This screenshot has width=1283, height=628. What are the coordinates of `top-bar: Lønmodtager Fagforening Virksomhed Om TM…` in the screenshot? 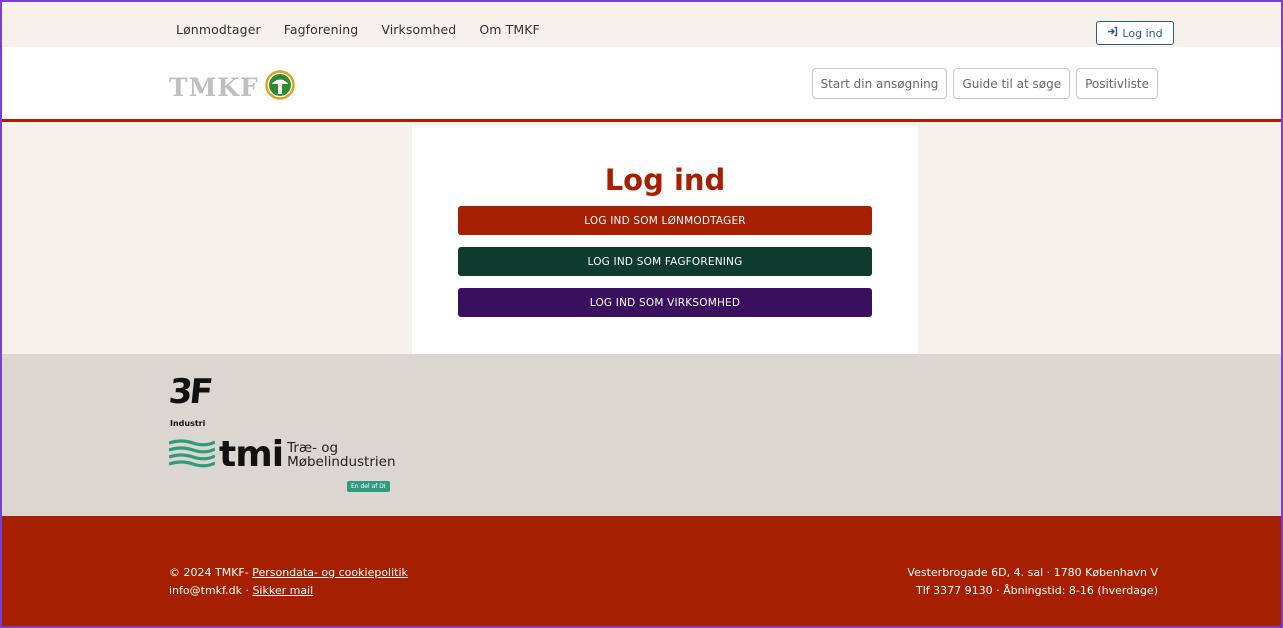 It's located at (641, 24).